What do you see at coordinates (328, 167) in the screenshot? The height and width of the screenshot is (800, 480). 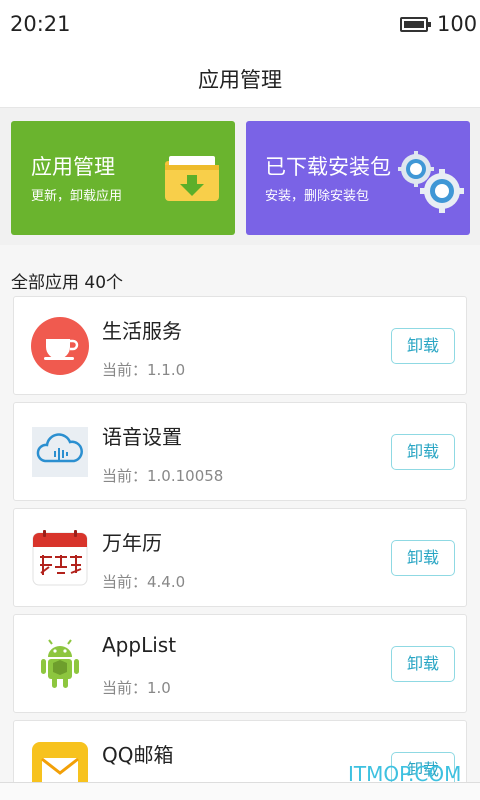 I see `card-title: 已下载安装包` at bounding box center [328, 167].